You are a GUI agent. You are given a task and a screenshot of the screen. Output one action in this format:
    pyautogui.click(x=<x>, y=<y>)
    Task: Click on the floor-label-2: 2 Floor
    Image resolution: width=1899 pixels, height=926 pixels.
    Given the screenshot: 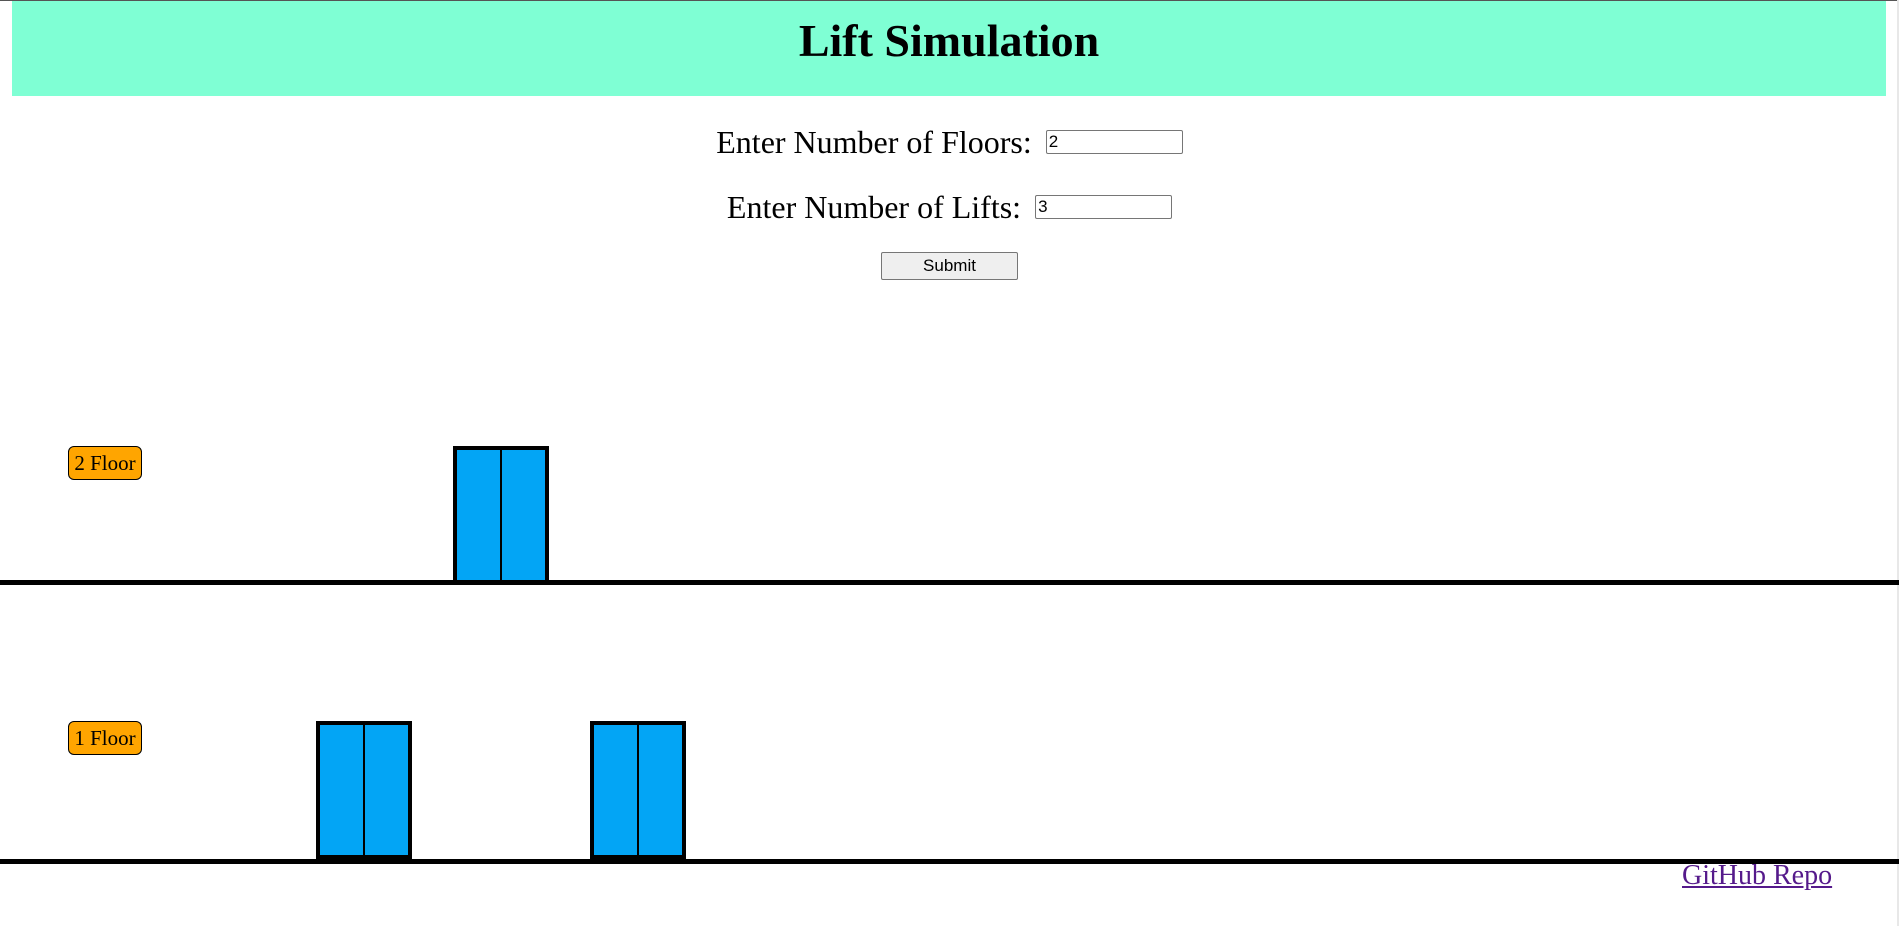 What is the action you would take?
    pyautogui.click(x=105, y=463)
    